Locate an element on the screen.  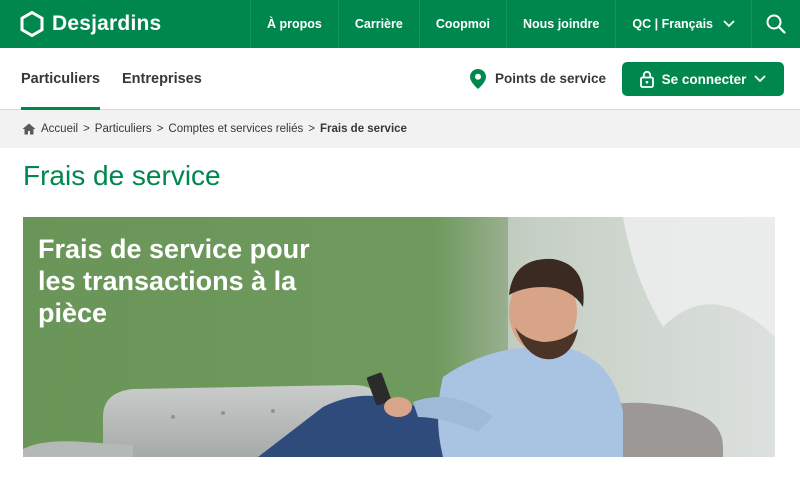
breadcrumb-accueil: Accueil is located at coordinates (59, 129).